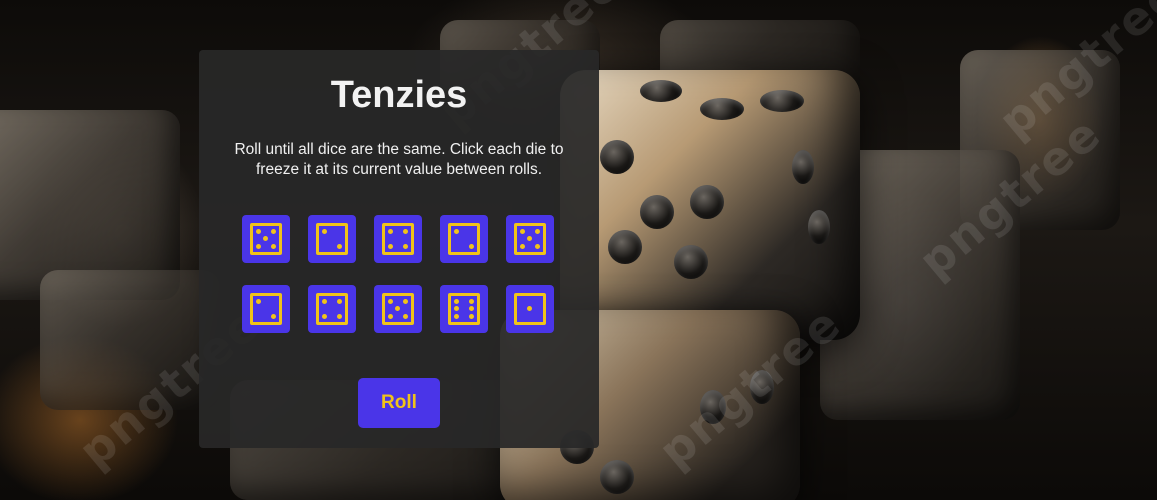  Describe the element at coordinates (399, 95) in the screenshot. I see `game-title: Tenzies` at that location.